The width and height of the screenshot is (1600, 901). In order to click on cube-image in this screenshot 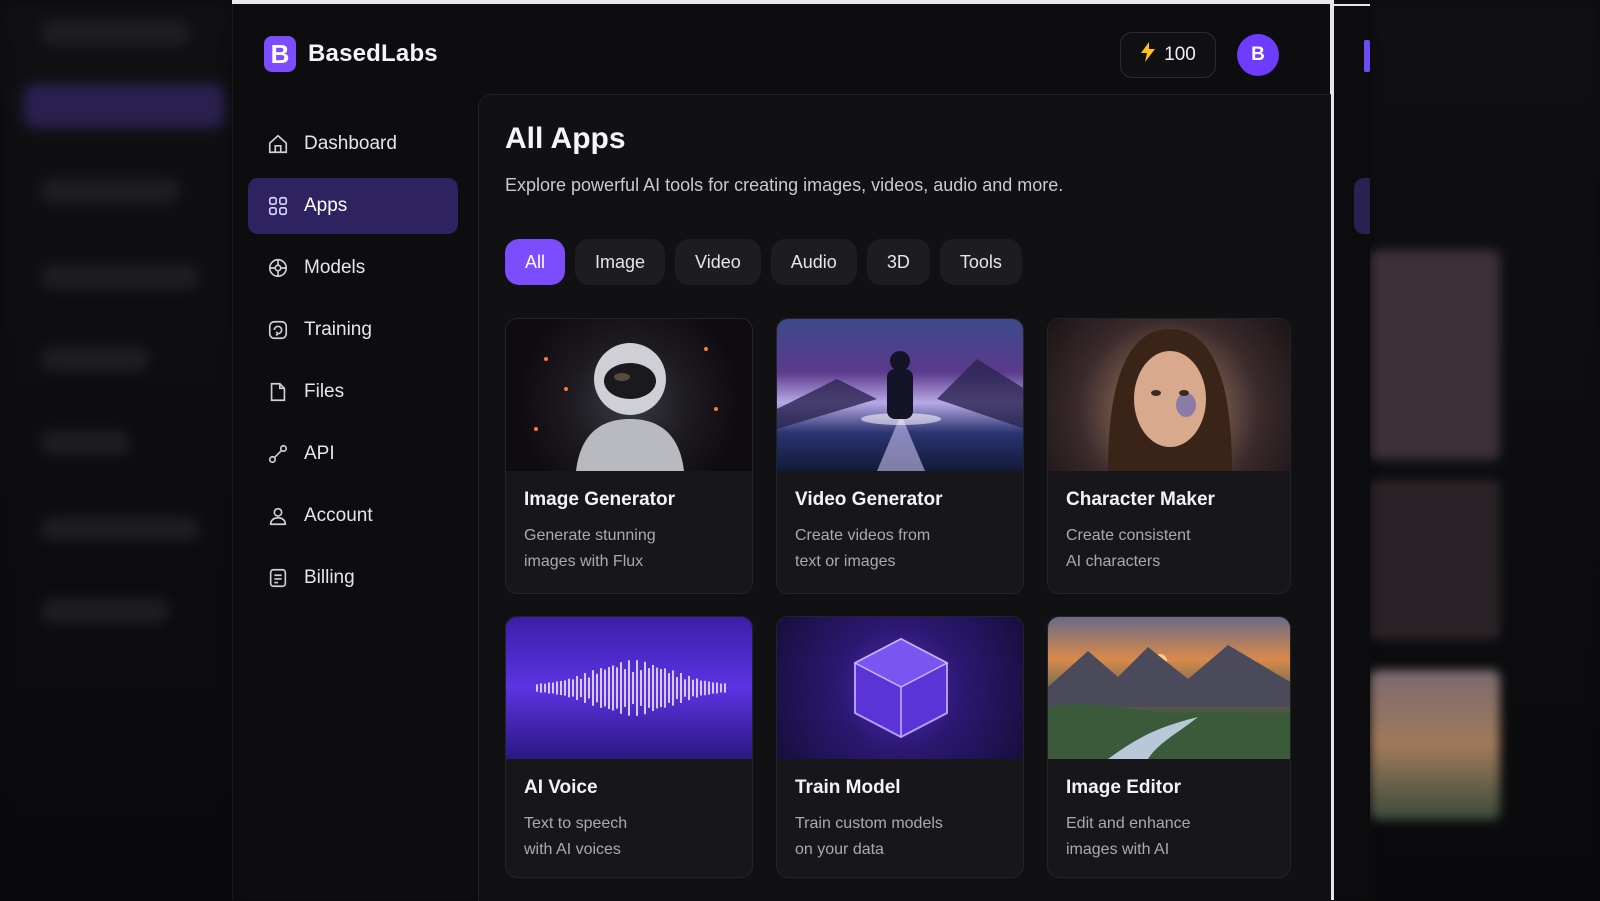, I will do `click(900, 688)`.